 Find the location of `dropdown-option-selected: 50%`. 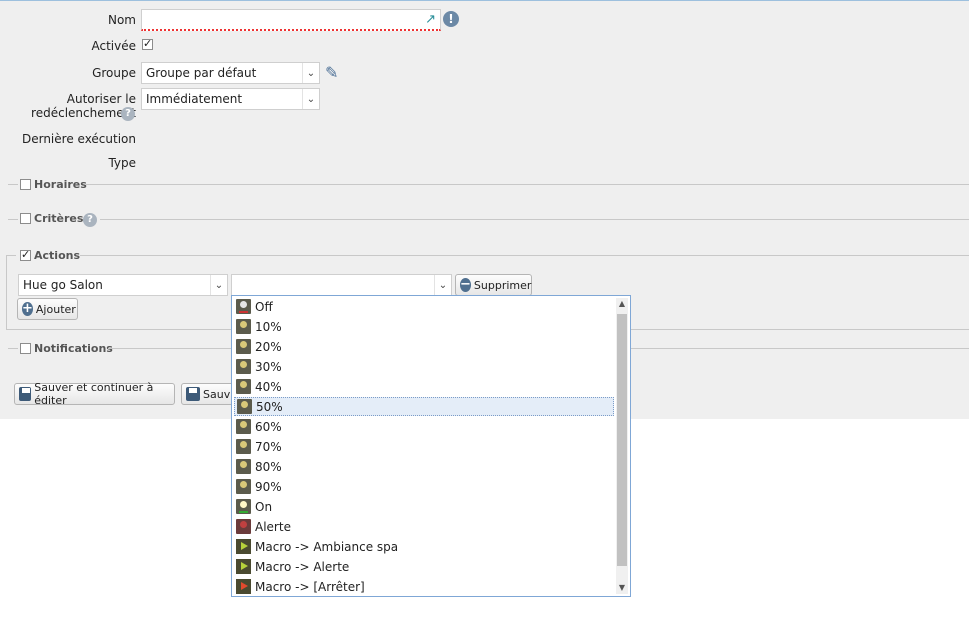

dropdown-option-selected: 50% is located at coordinates (424, 406).